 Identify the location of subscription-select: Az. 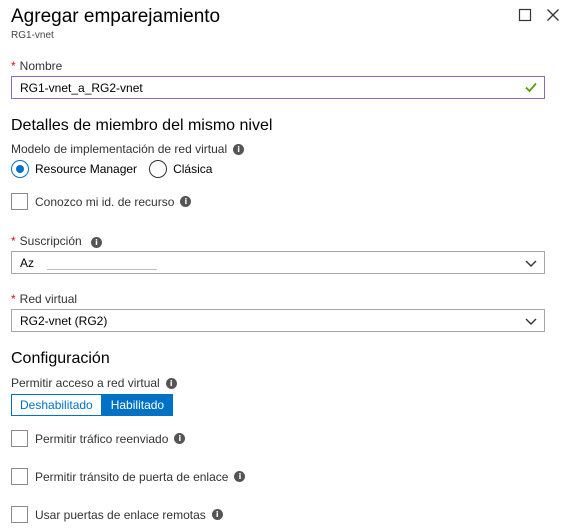
(278, 262).